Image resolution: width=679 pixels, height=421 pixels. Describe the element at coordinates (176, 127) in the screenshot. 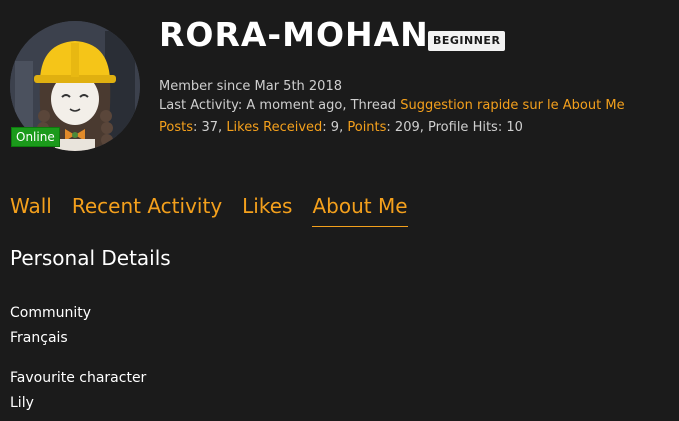

I see `posts-link: Posts` at that location.